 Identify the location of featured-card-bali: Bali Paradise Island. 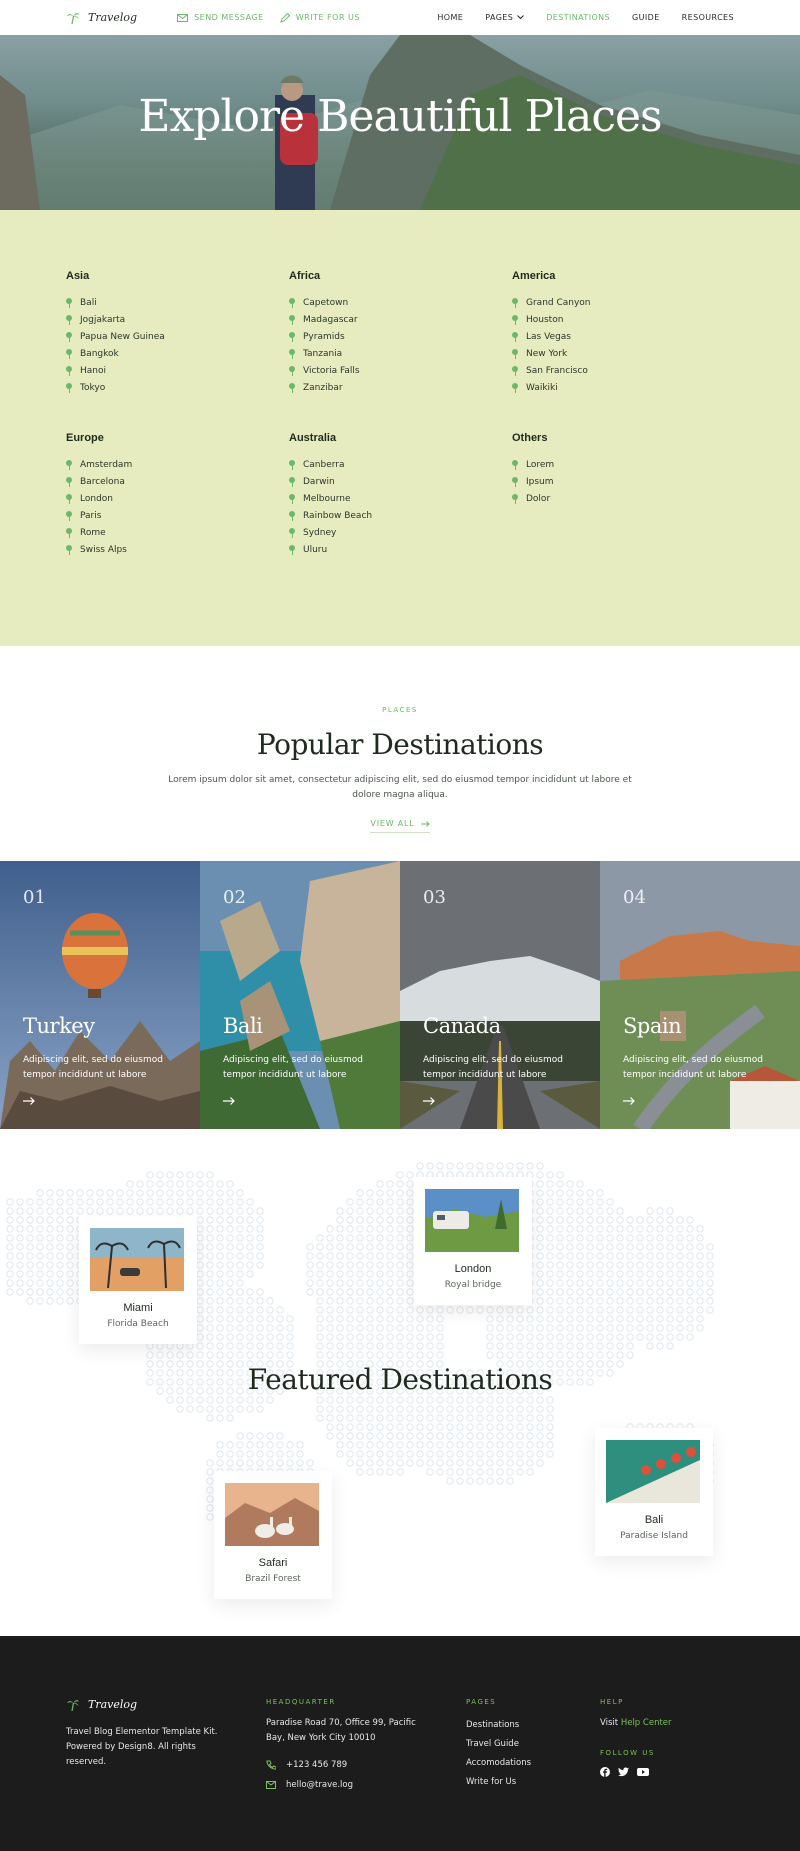
(654, 1492).